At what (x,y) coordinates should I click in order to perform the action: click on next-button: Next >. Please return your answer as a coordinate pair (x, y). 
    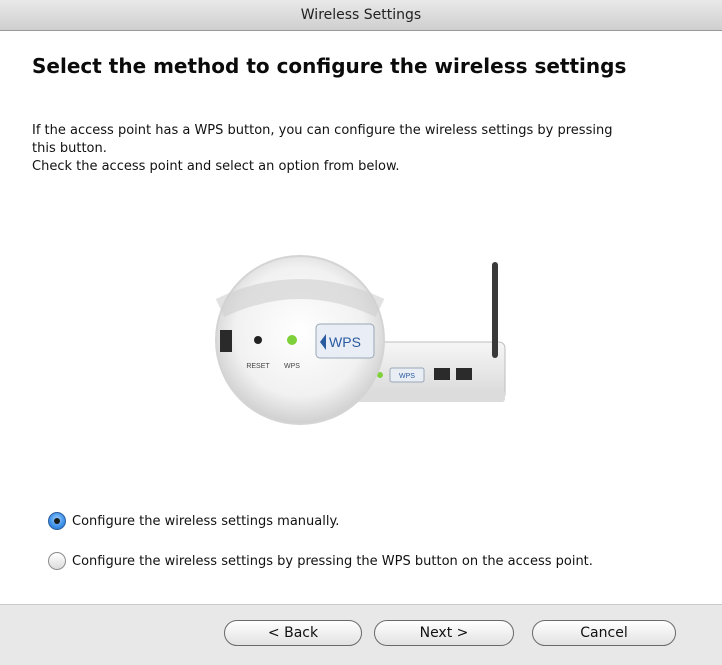
    Looking at the image, I should click on (444, 633).